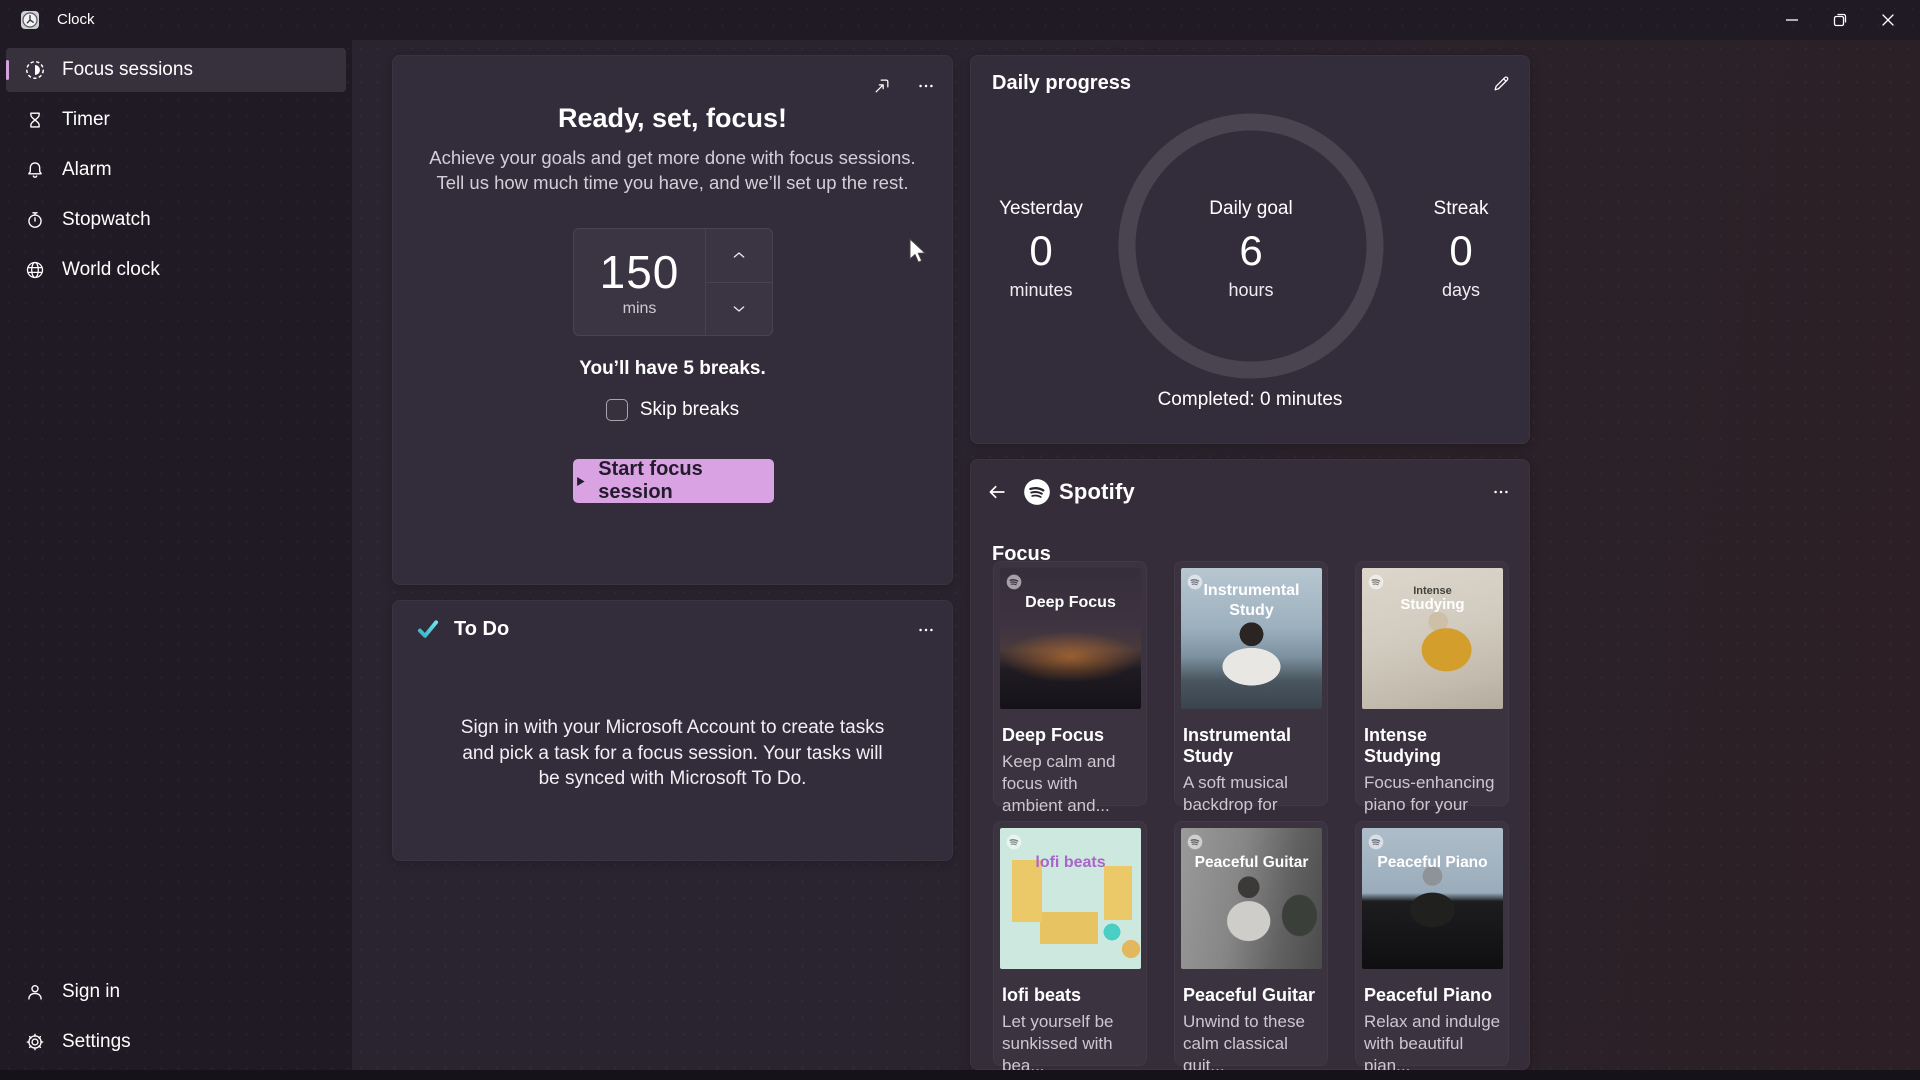  What do you see at coordinates (1792, 20) in the screenshot?
I see `minimize-button` at bounding box center [1792, 20].